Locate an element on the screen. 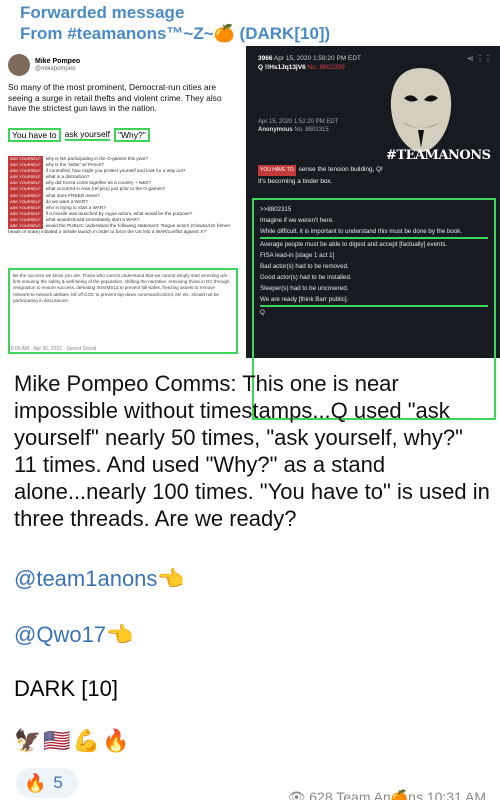 Image resolution: width=500 pixels, height=800 pixels. you-have-to-tag: YOU HAVE TO is located at coordinates (277, 170).